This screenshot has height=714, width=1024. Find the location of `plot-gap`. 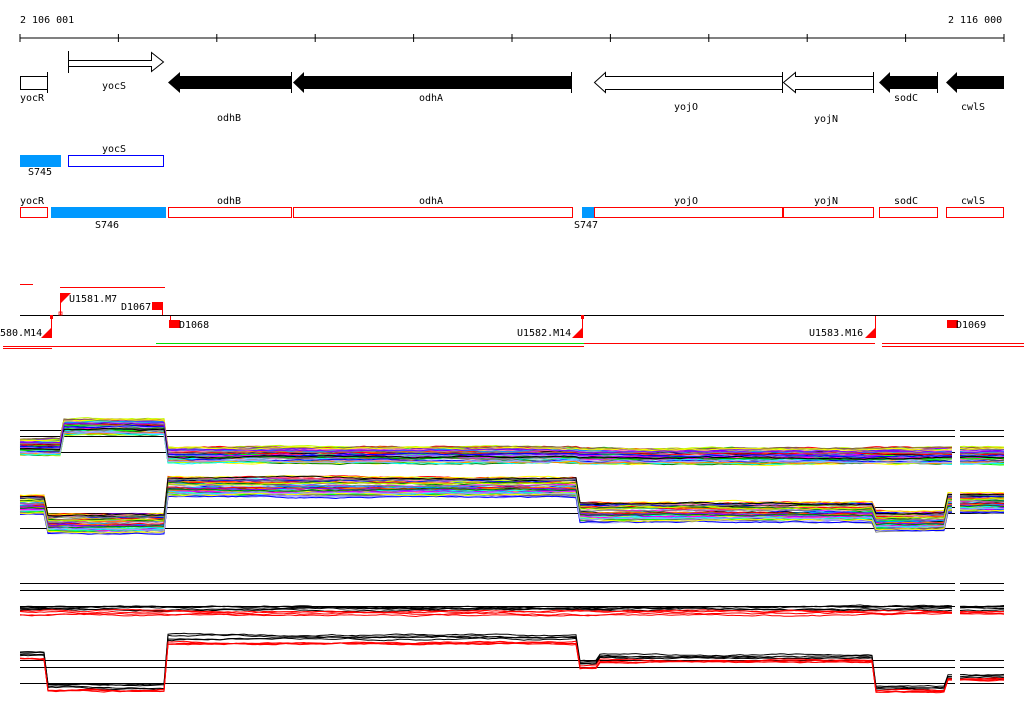

plot-gap is located at coordinates (957, 550).